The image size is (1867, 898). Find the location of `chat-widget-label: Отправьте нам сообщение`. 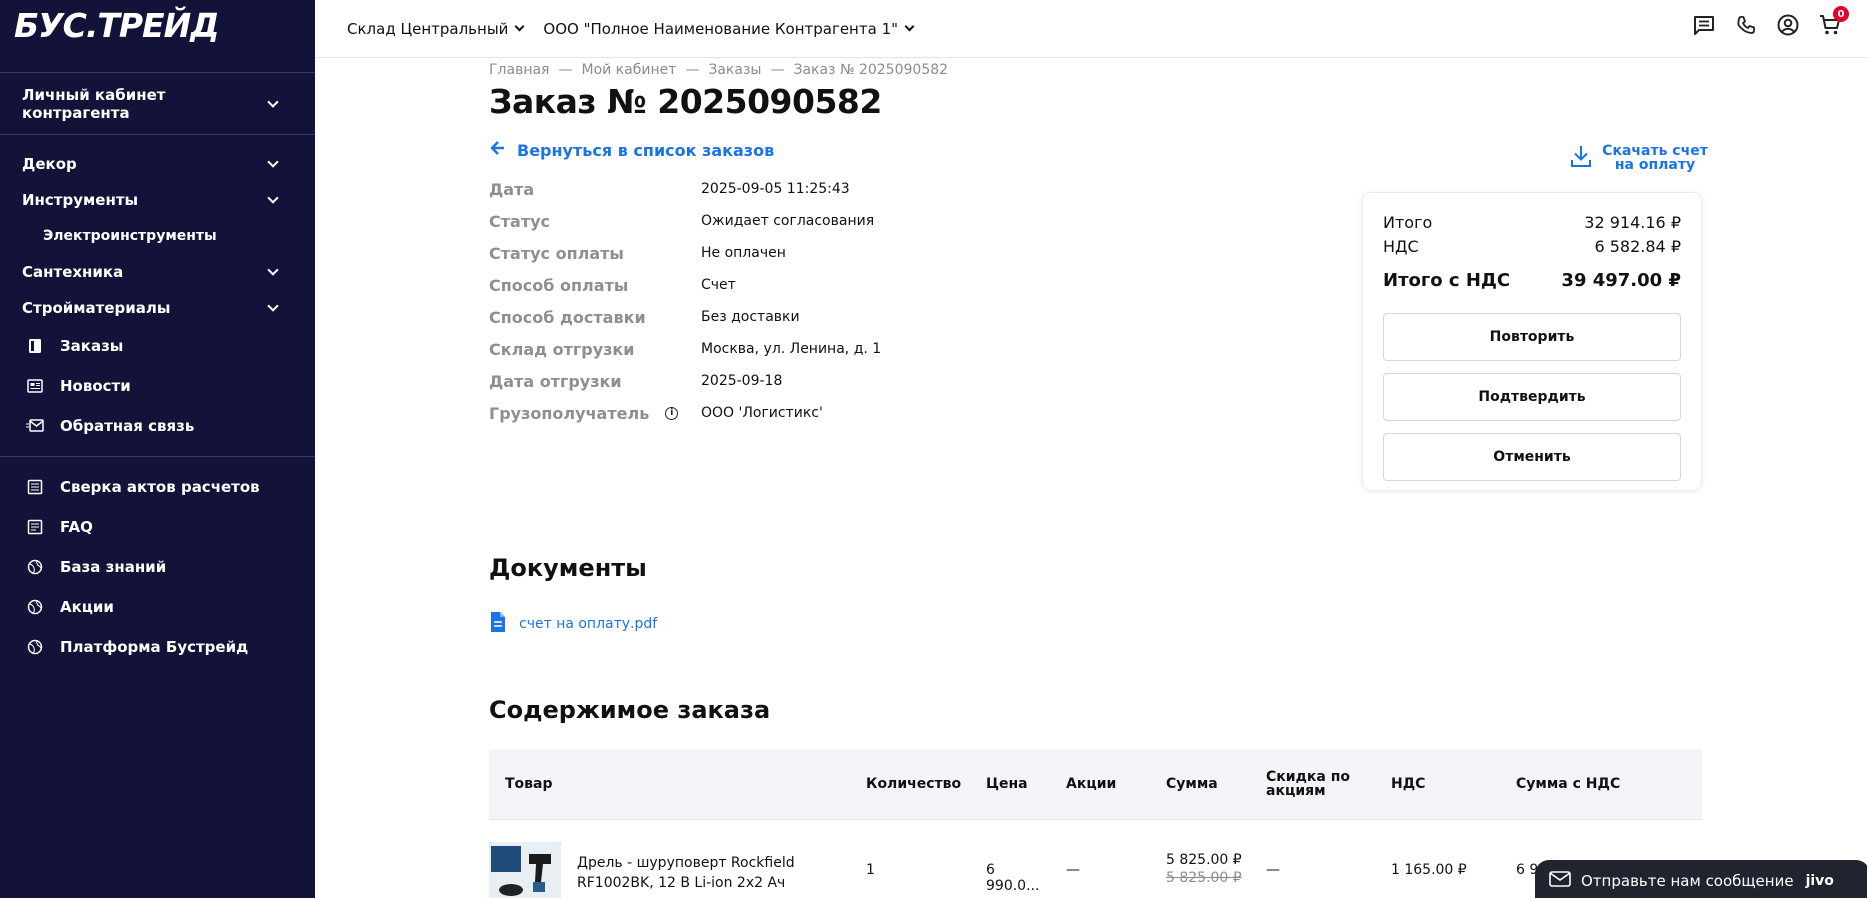

chat-widget-label: Отправьте нам сообщение is located at coordinates (1687, 881).